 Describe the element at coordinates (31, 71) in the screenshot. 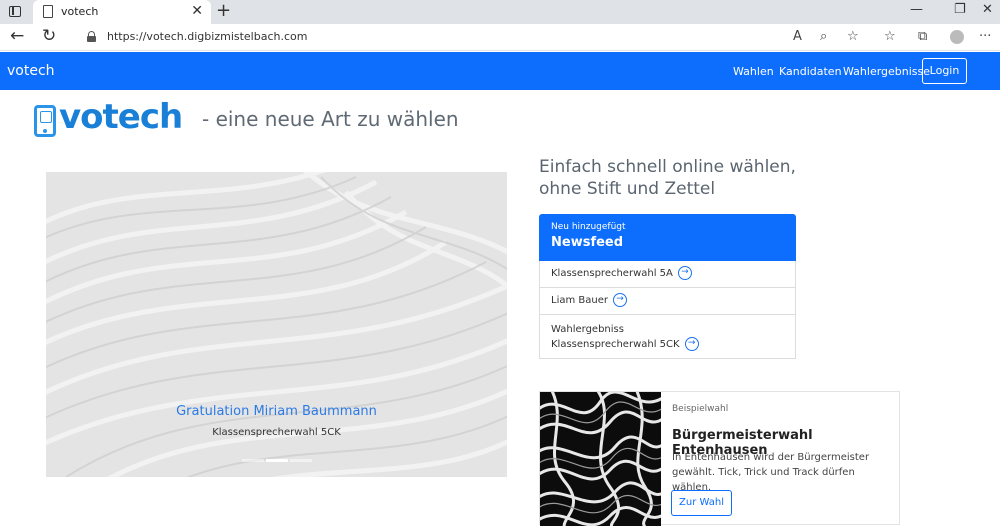

I see `navbar-brand: votech` at that location.